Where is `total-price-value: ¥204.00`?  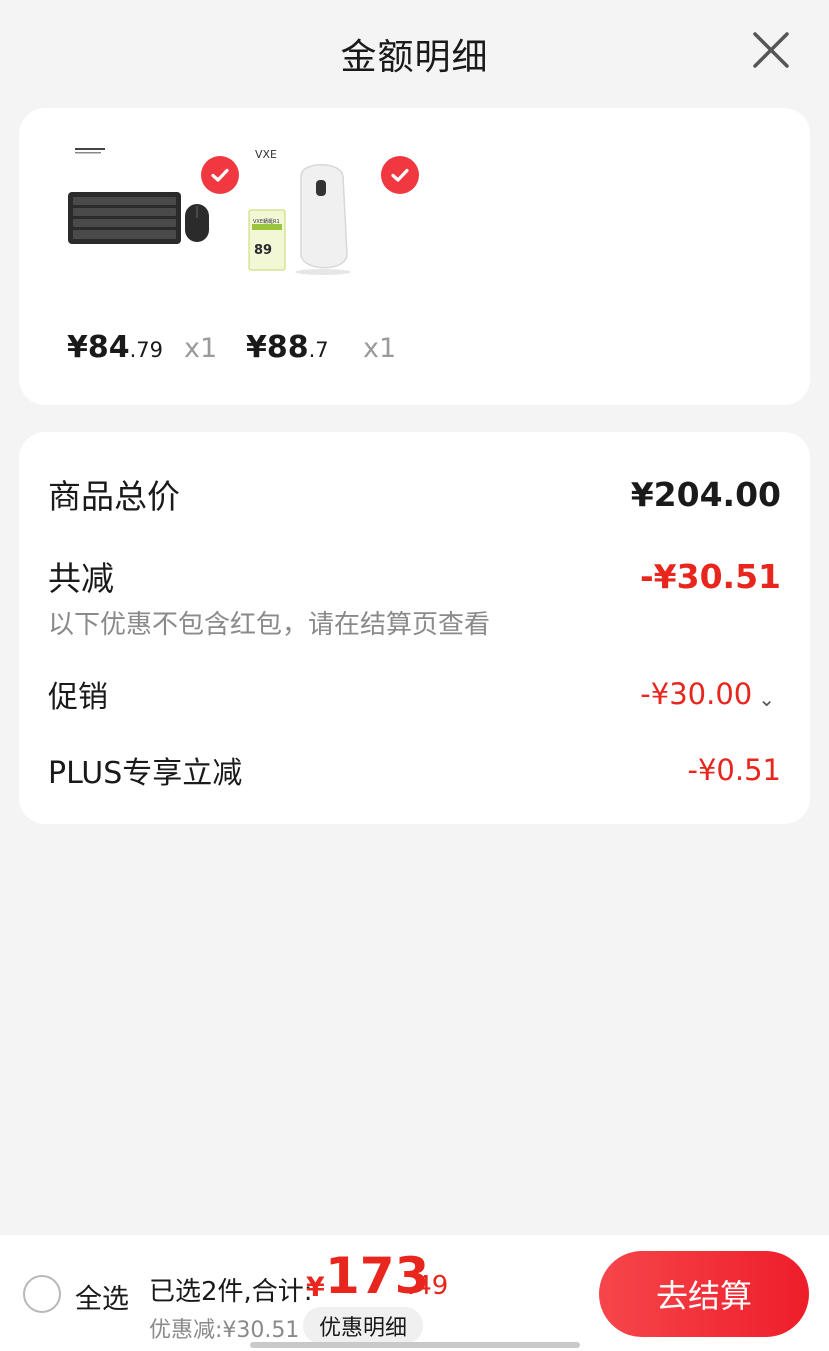
total-price-value: ¥204.00 is located at coordinates (705, 494).